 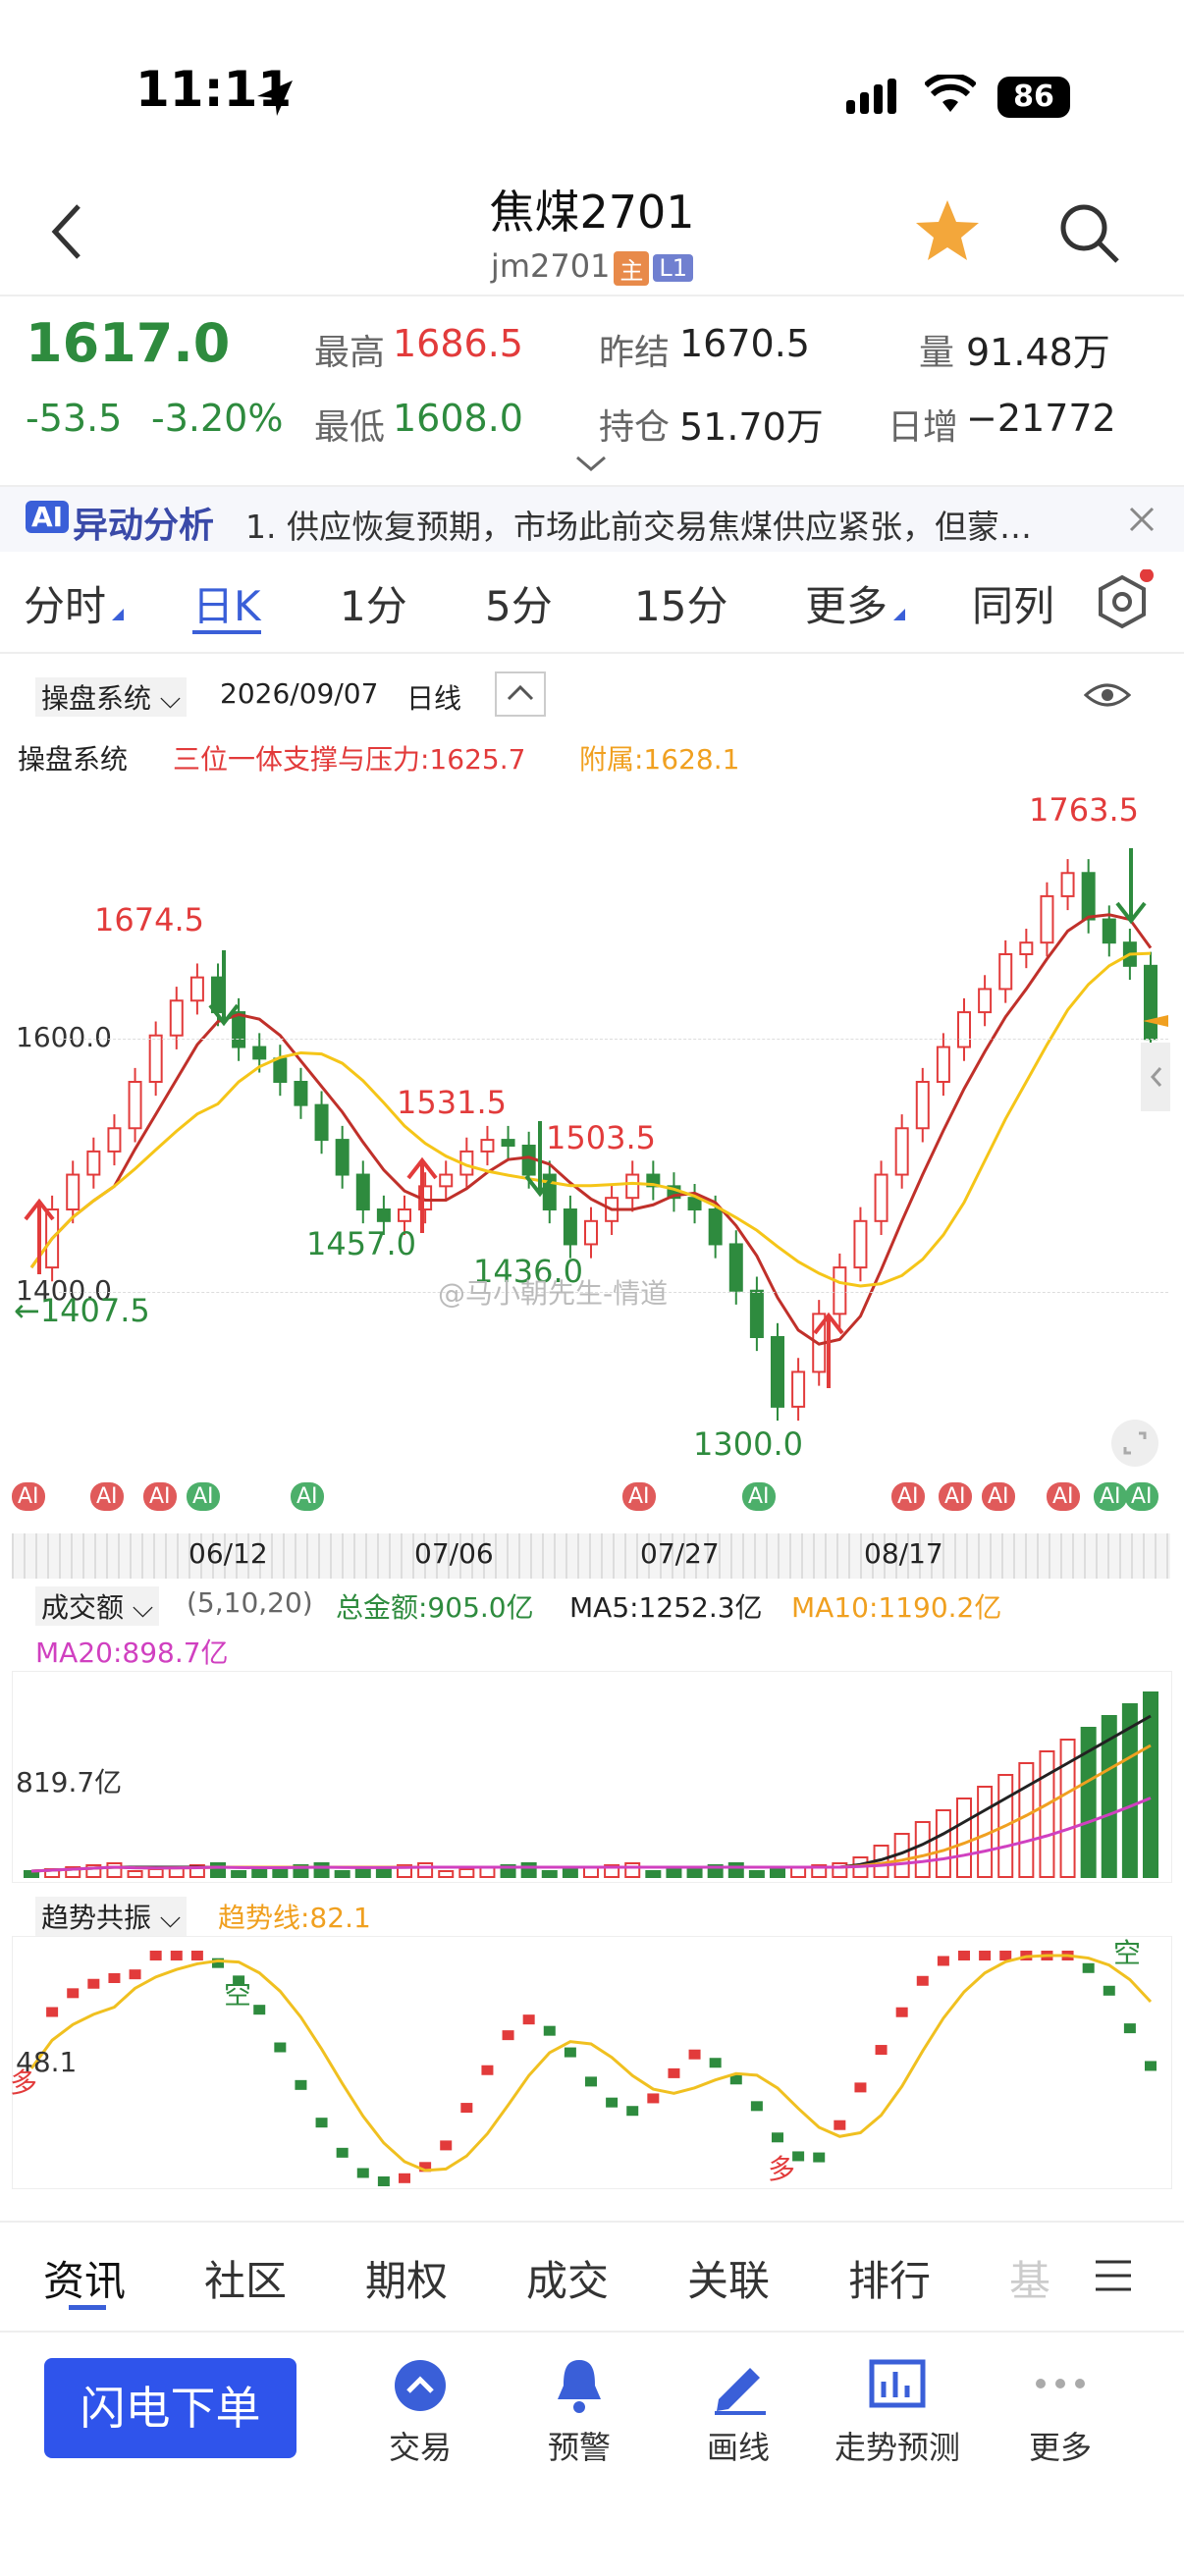 I want to click on tab-trades: 成交, so click(x=567, y=2278).